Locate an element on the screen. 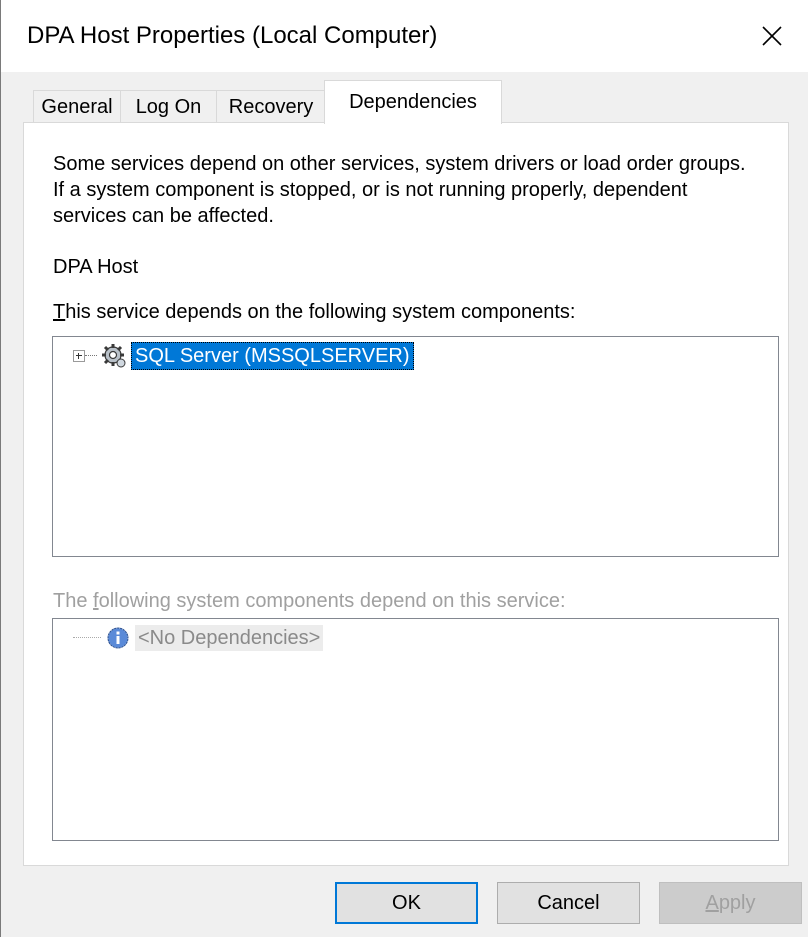 The width and height of the screenshot is (808, 937). tab-general: General is located at coordinates (77, 106).